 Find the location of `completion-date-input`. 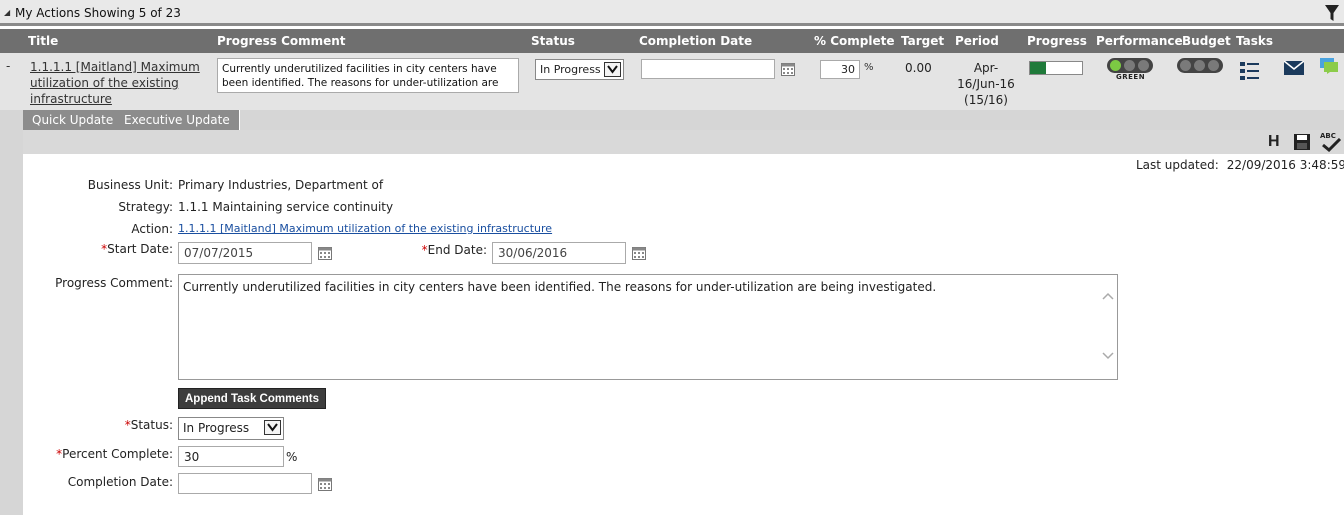

completion-date-input is located at coordinates (245, 483).